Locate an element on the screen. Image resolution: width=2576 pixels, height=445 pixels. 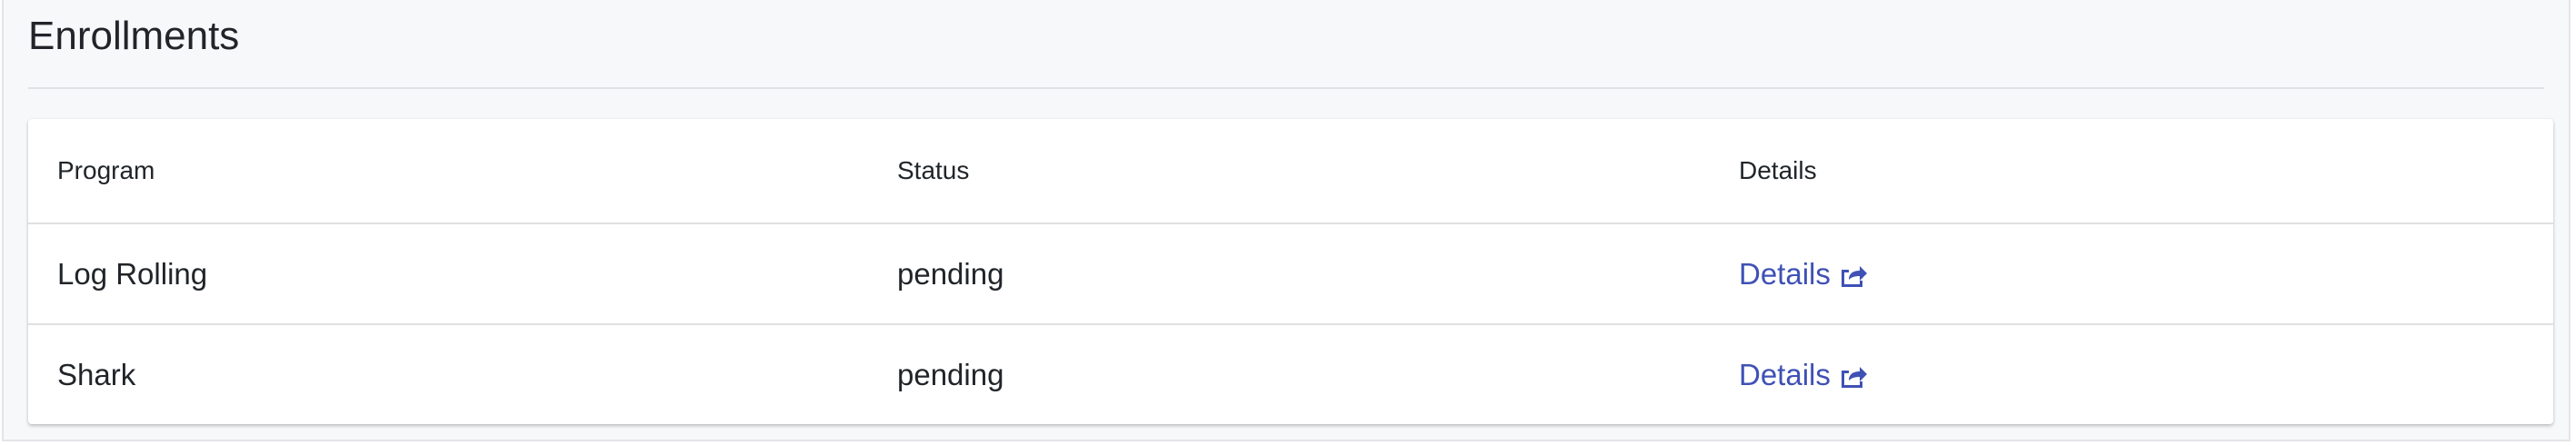
page-title: Enrollments is located at coordinates (134, 36).